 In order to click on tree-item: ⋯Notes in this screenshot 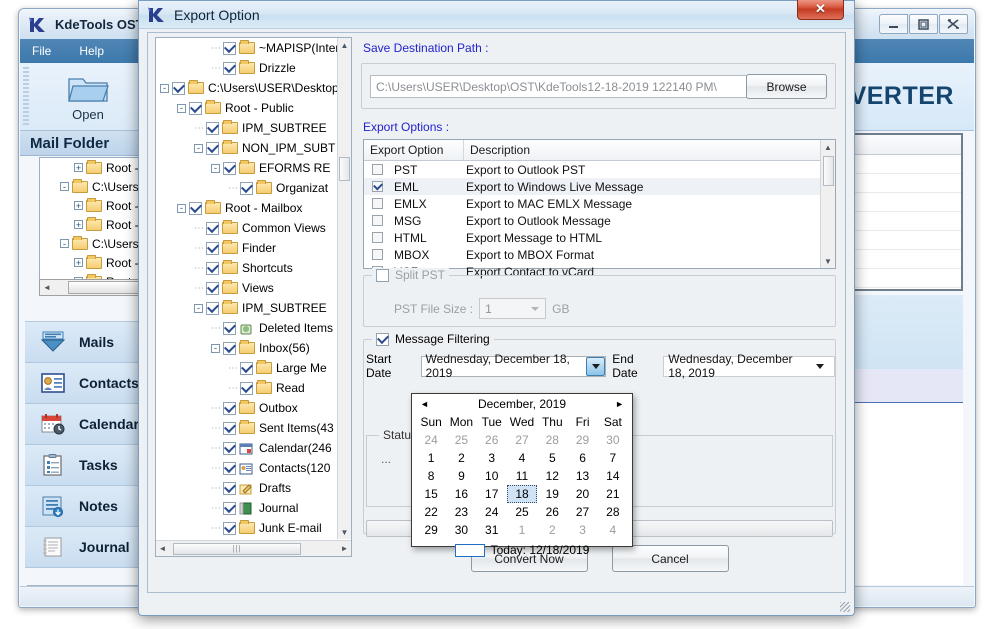, I will do `click(246, 538)`.